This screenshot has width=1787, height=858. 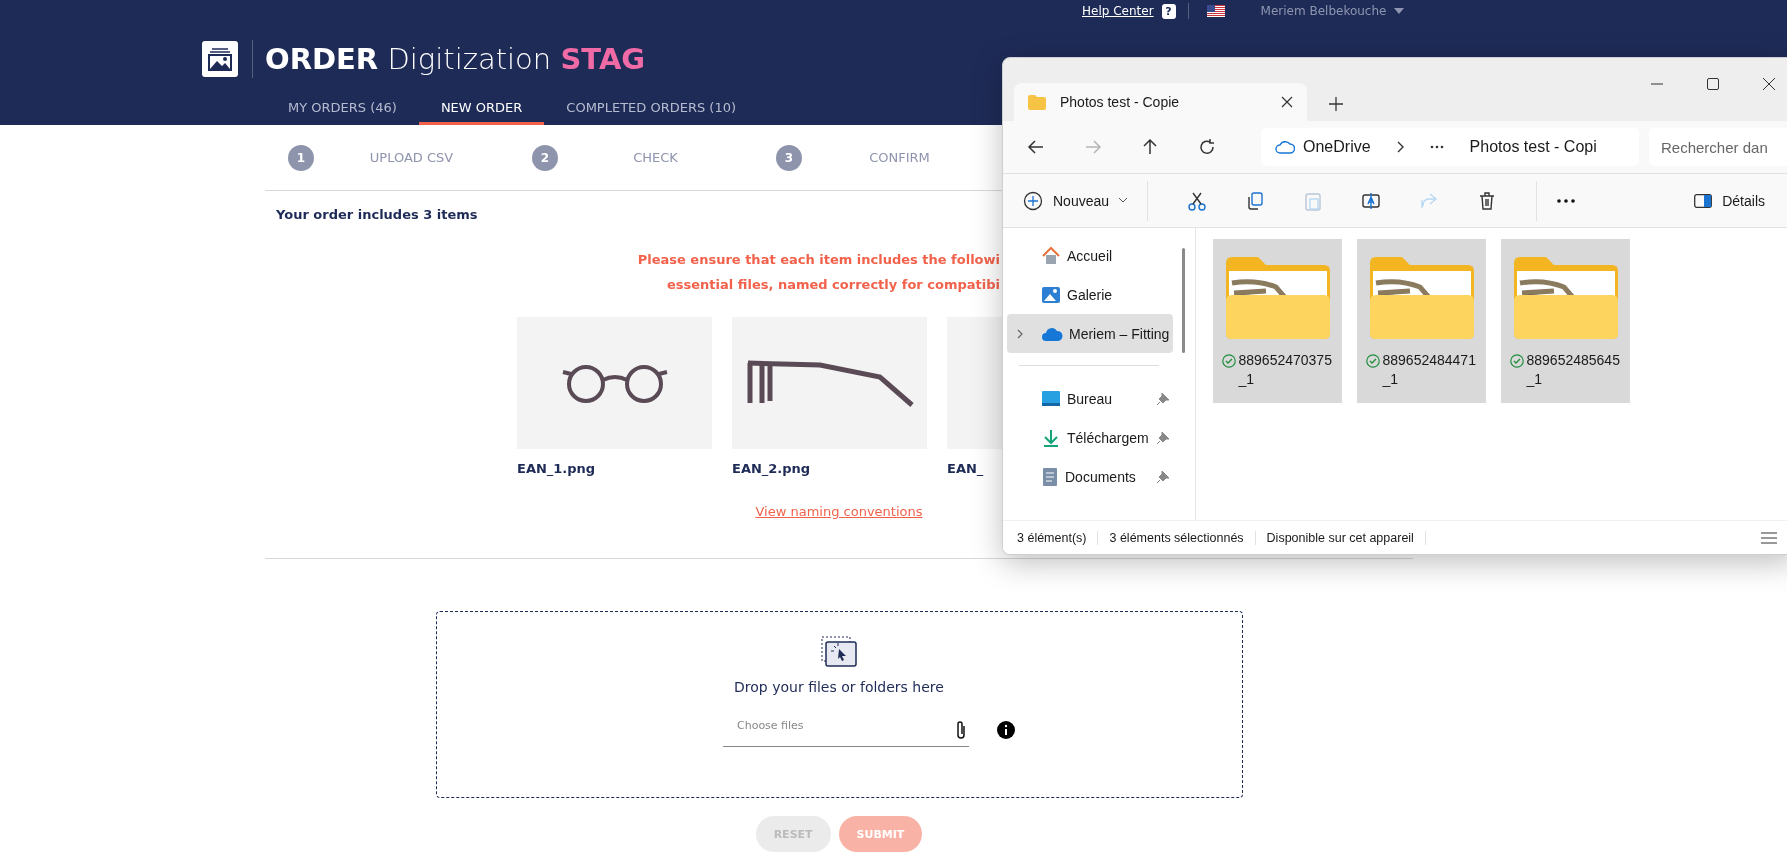 What do you see at coordinates (1051, 294) in the screenshot?
I see `gallery-icon` at bounding box center [1051, 294].